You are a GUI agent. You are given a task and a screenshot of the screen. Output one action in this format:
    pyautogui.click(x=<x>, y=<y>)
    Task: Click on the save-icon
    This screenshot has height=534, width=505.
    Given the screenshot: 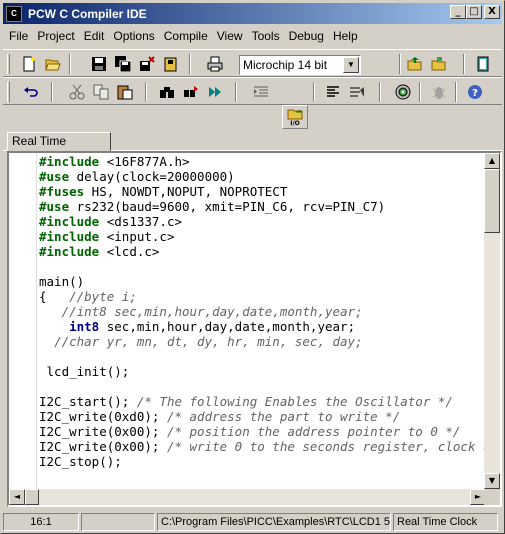 What is the action you would take?
    pyautogui.click(x=99, y=64)
    